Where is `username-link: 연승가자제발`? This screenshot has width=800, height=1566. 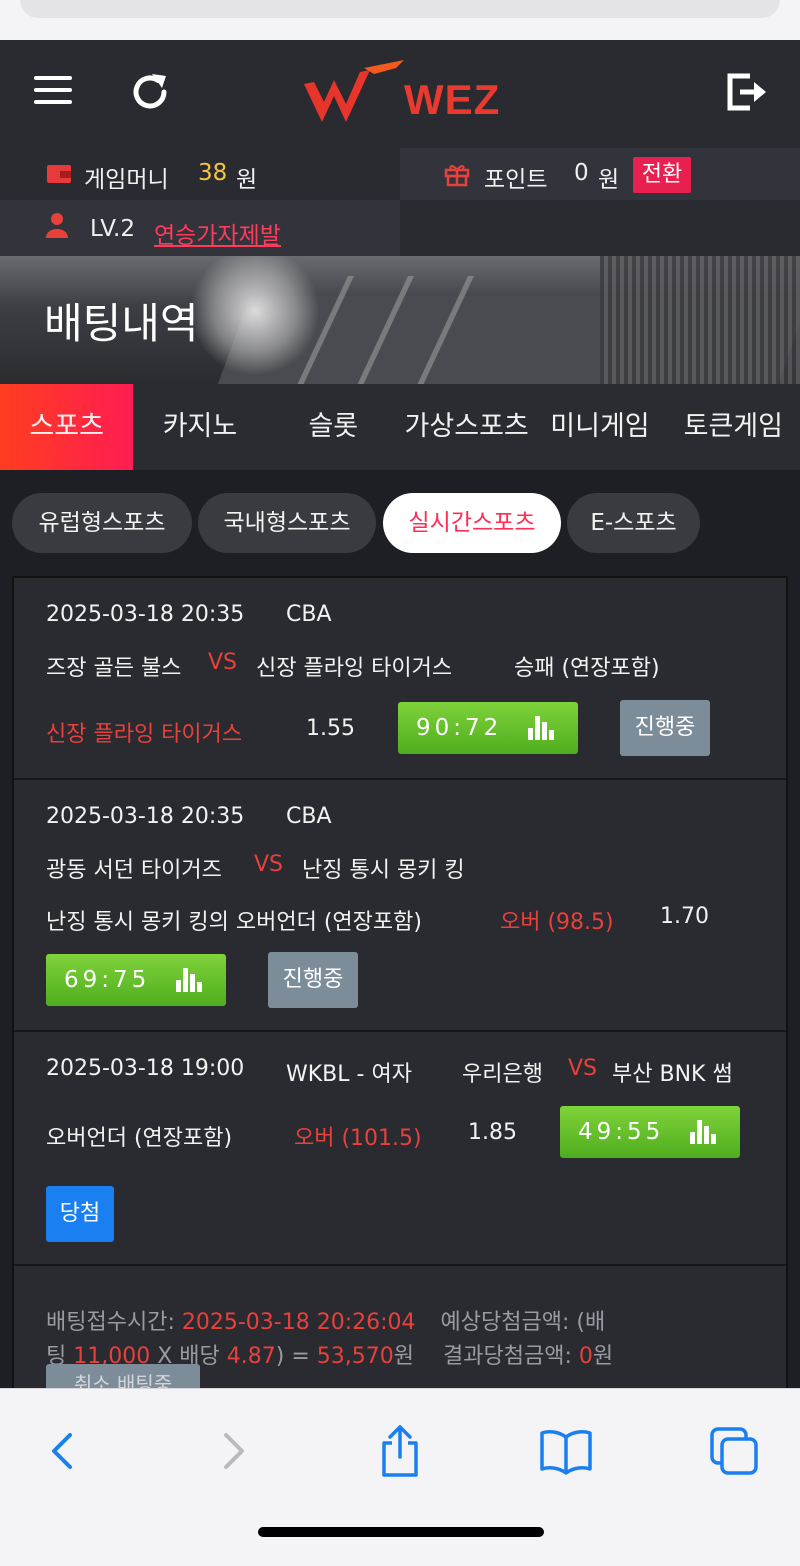 username-link: 연승가자제발 is located at coordinates (217, 233).